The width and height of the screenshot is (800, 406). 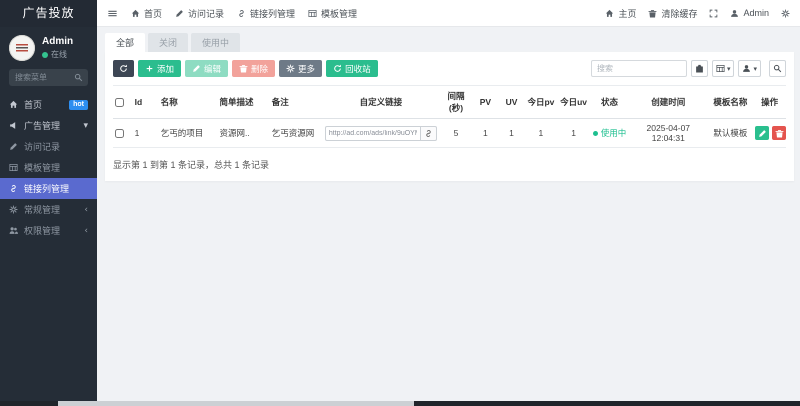 What do you see at coordinates (119, 103) in the screenshot?
I see `select-all-checkbox` at bounding box center [119, 103].